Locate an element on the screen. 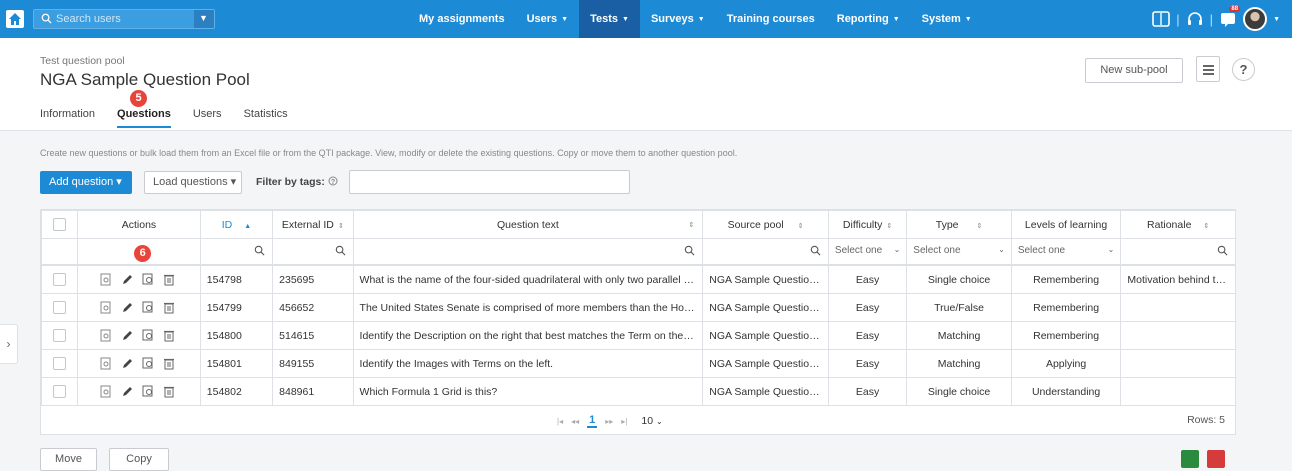 The height and width of the screenshot is (471, 1292). col-id: ID ▲ is located at coordinates (236, 224).